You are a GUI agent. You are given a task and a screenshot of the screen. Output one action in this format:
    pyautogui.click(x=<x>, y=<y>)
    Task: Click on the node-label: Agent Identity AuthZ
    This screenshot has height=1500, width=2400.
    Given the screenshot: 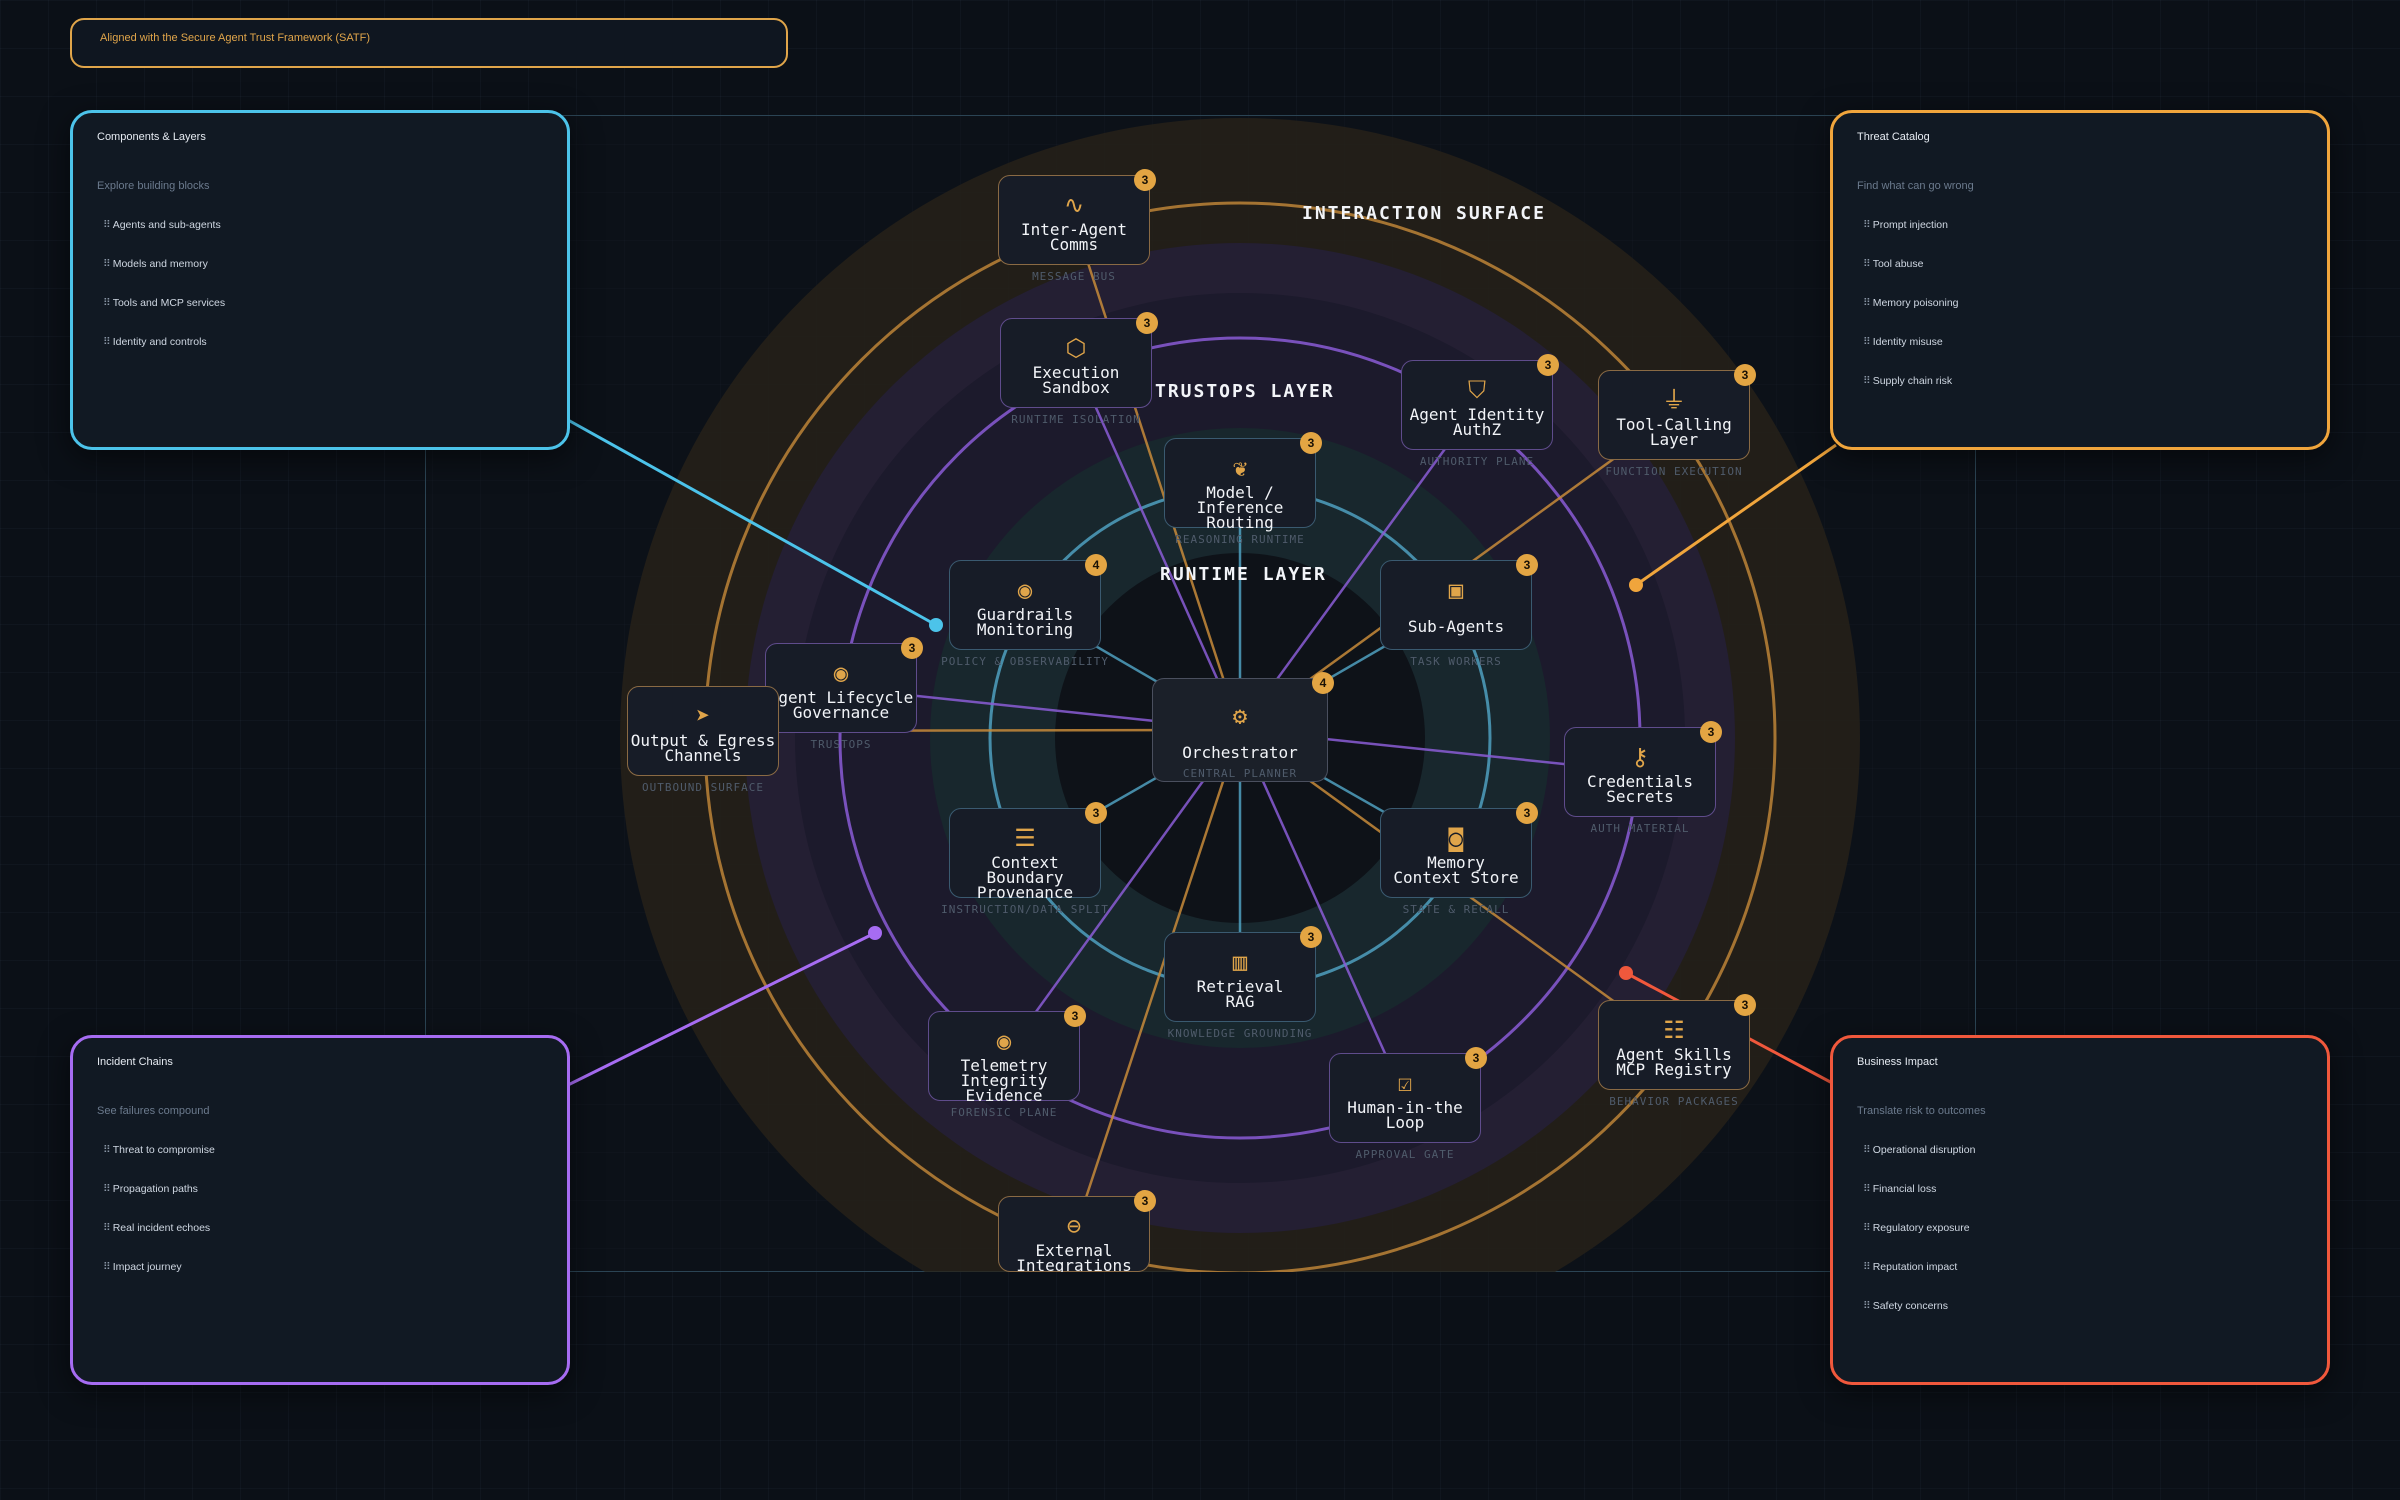 What is the action you would take?
    pyautogui.click(x=1477, y=422)
    